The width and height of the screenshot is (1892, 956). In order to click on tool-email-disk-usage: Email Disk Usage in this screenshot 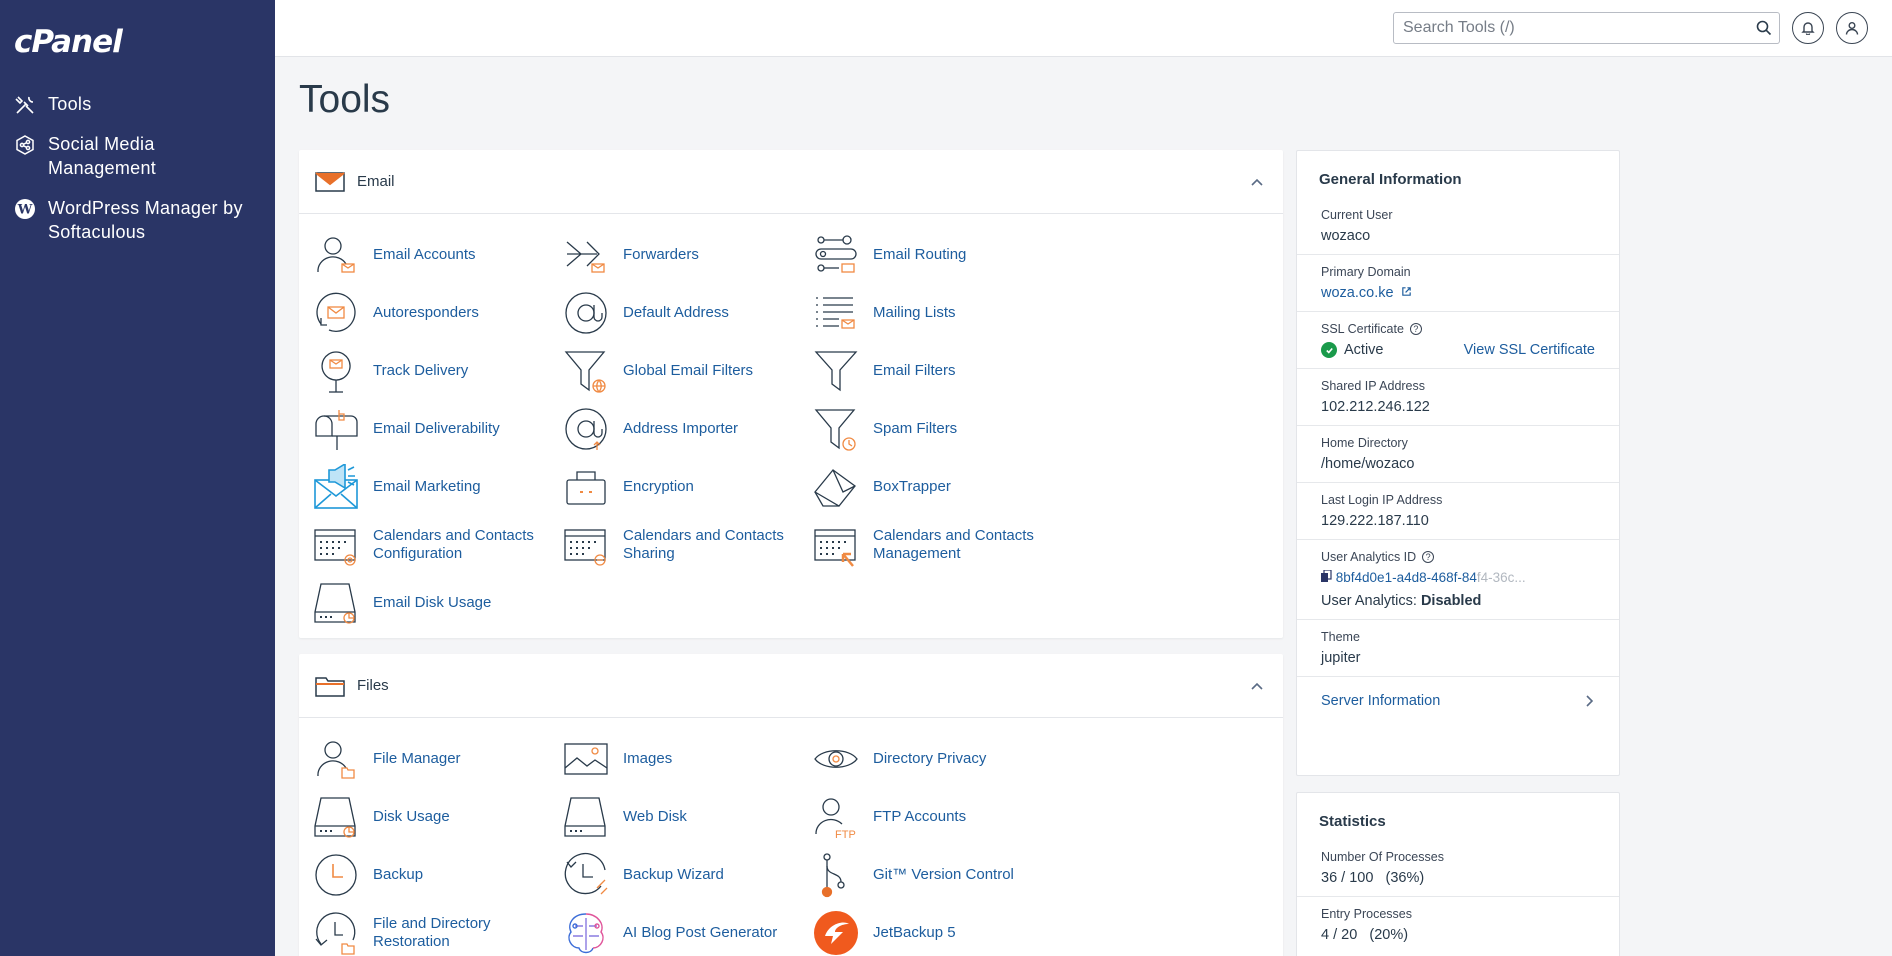, I will do `click(438, 603)`.